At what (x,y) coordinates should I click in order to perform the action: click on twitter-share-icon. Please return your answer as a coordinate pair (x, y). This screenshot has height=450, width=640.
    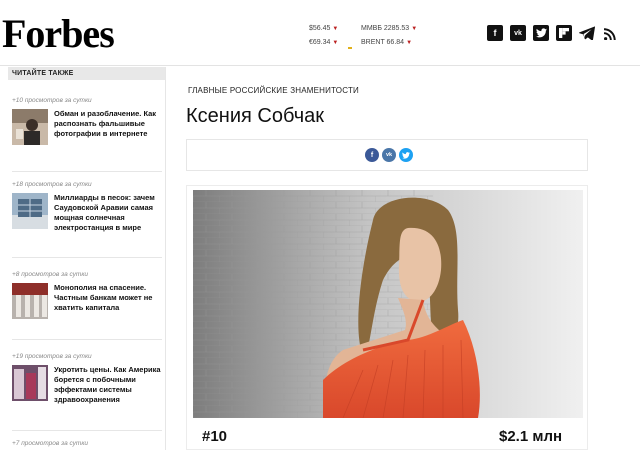
    Looking at the image, I should click on (406, 155).